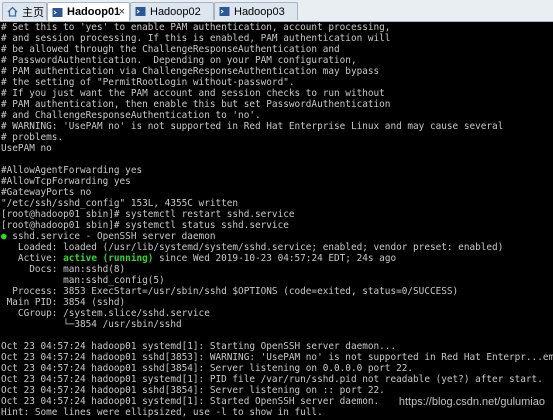 This screenshot has width=553, height=420. I want to click on tab-hadoop02: Hadoop02, so click(172, 11).